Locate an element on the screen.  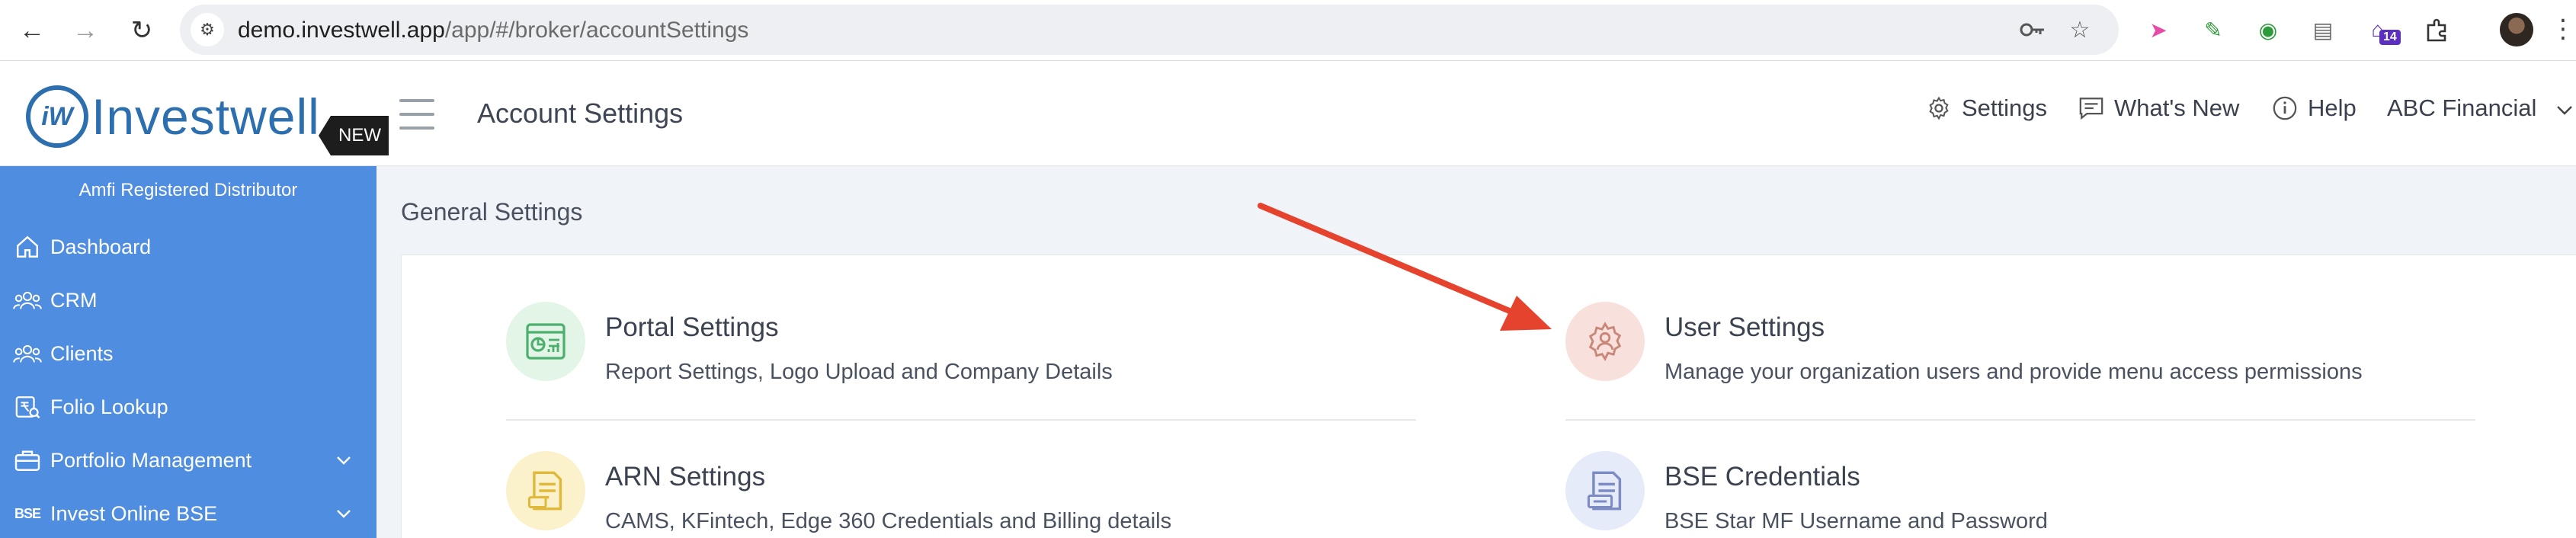
header-settings-link: Settings is located at coordinates (1986, 108).